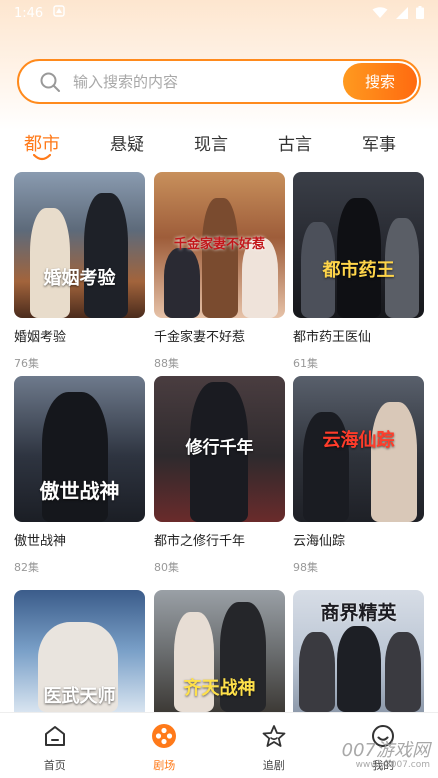  I want to click on drama-title: 都市之修行千年, so click(219, 539).